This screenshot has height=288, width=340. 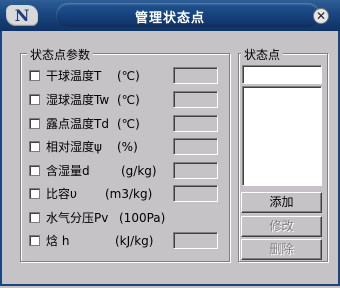 What do you see at coordinates (281, 202) in the screenshot?
I see `add-button: 添加` at bounding box center [281, 202].